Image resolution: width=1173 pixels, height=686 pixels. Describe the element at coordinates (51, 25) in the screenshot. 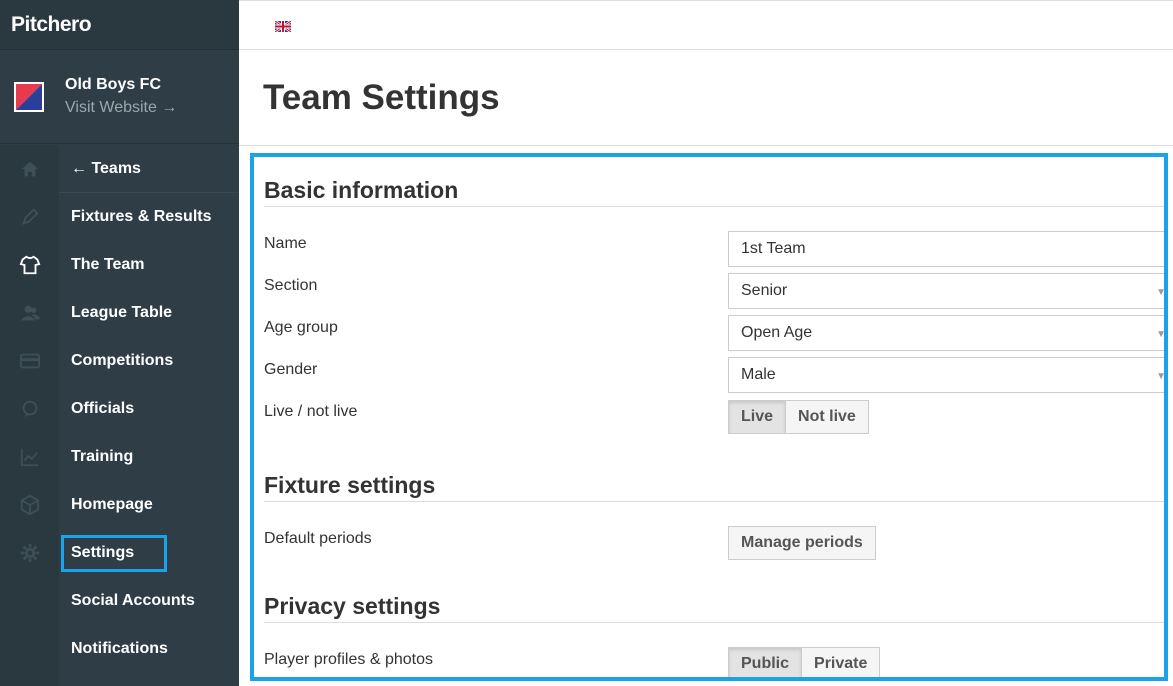

I see `pitchero-logo: Pitchero` at that location.